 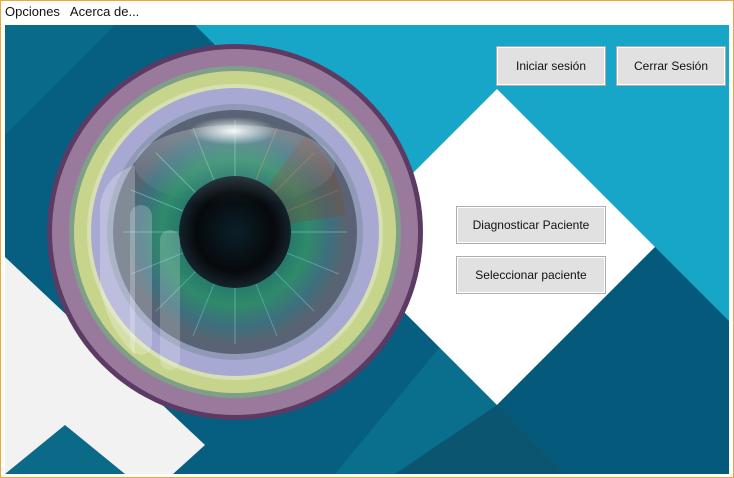 I want to click on select-patient-button: Seleccionar paciente, so click(x=531, y=275).